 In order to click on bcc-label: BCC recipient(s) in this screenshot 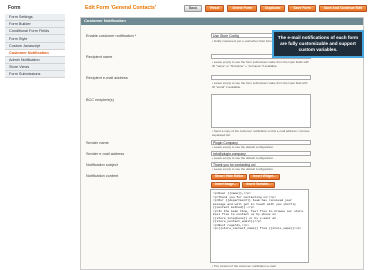, I will do `click(100, 100)`.